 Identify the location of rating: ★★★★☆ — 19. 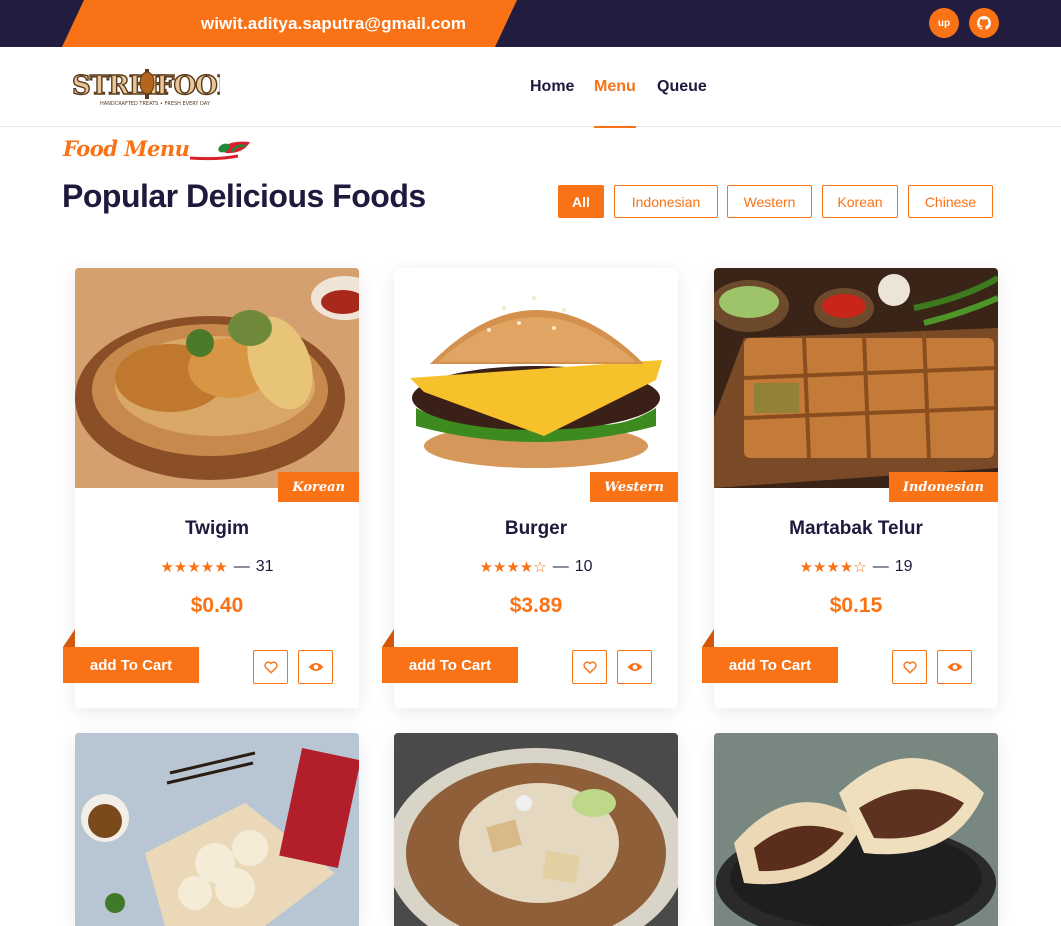
(856, 567).